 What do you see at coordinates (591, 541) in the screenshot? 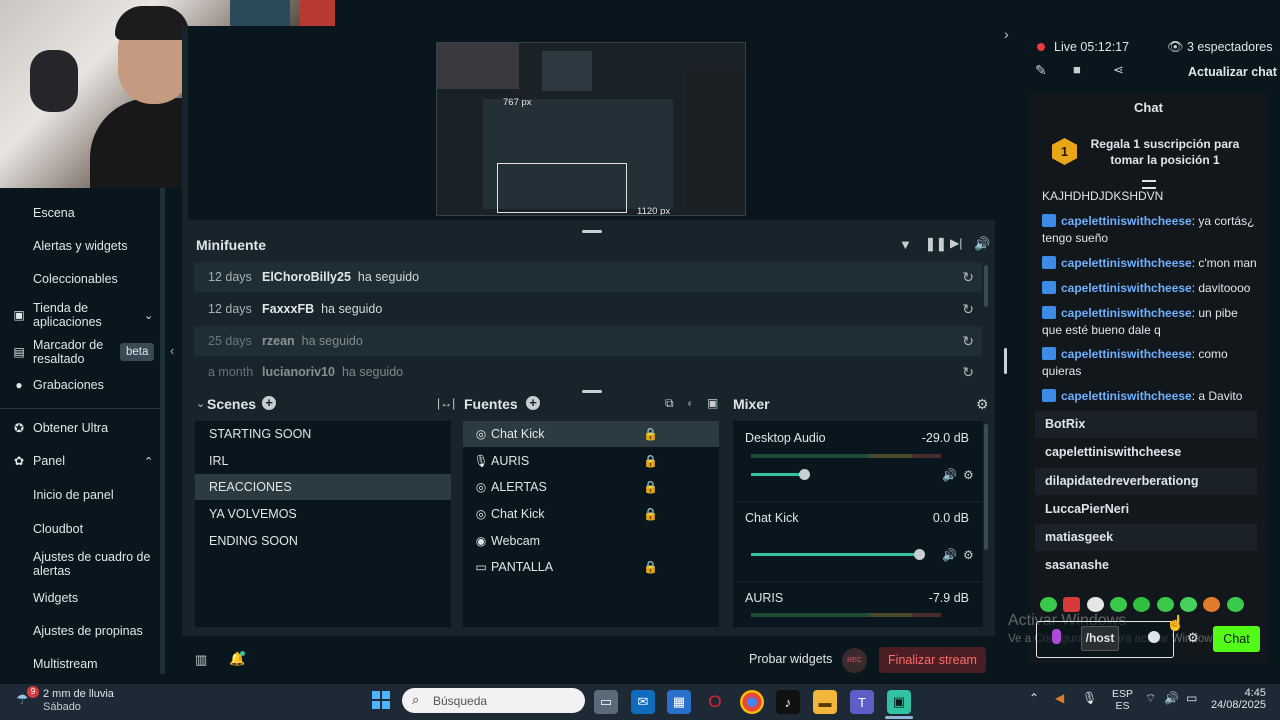
I see `source-item: ◉ Webcam` at bounding box center [591, 541].